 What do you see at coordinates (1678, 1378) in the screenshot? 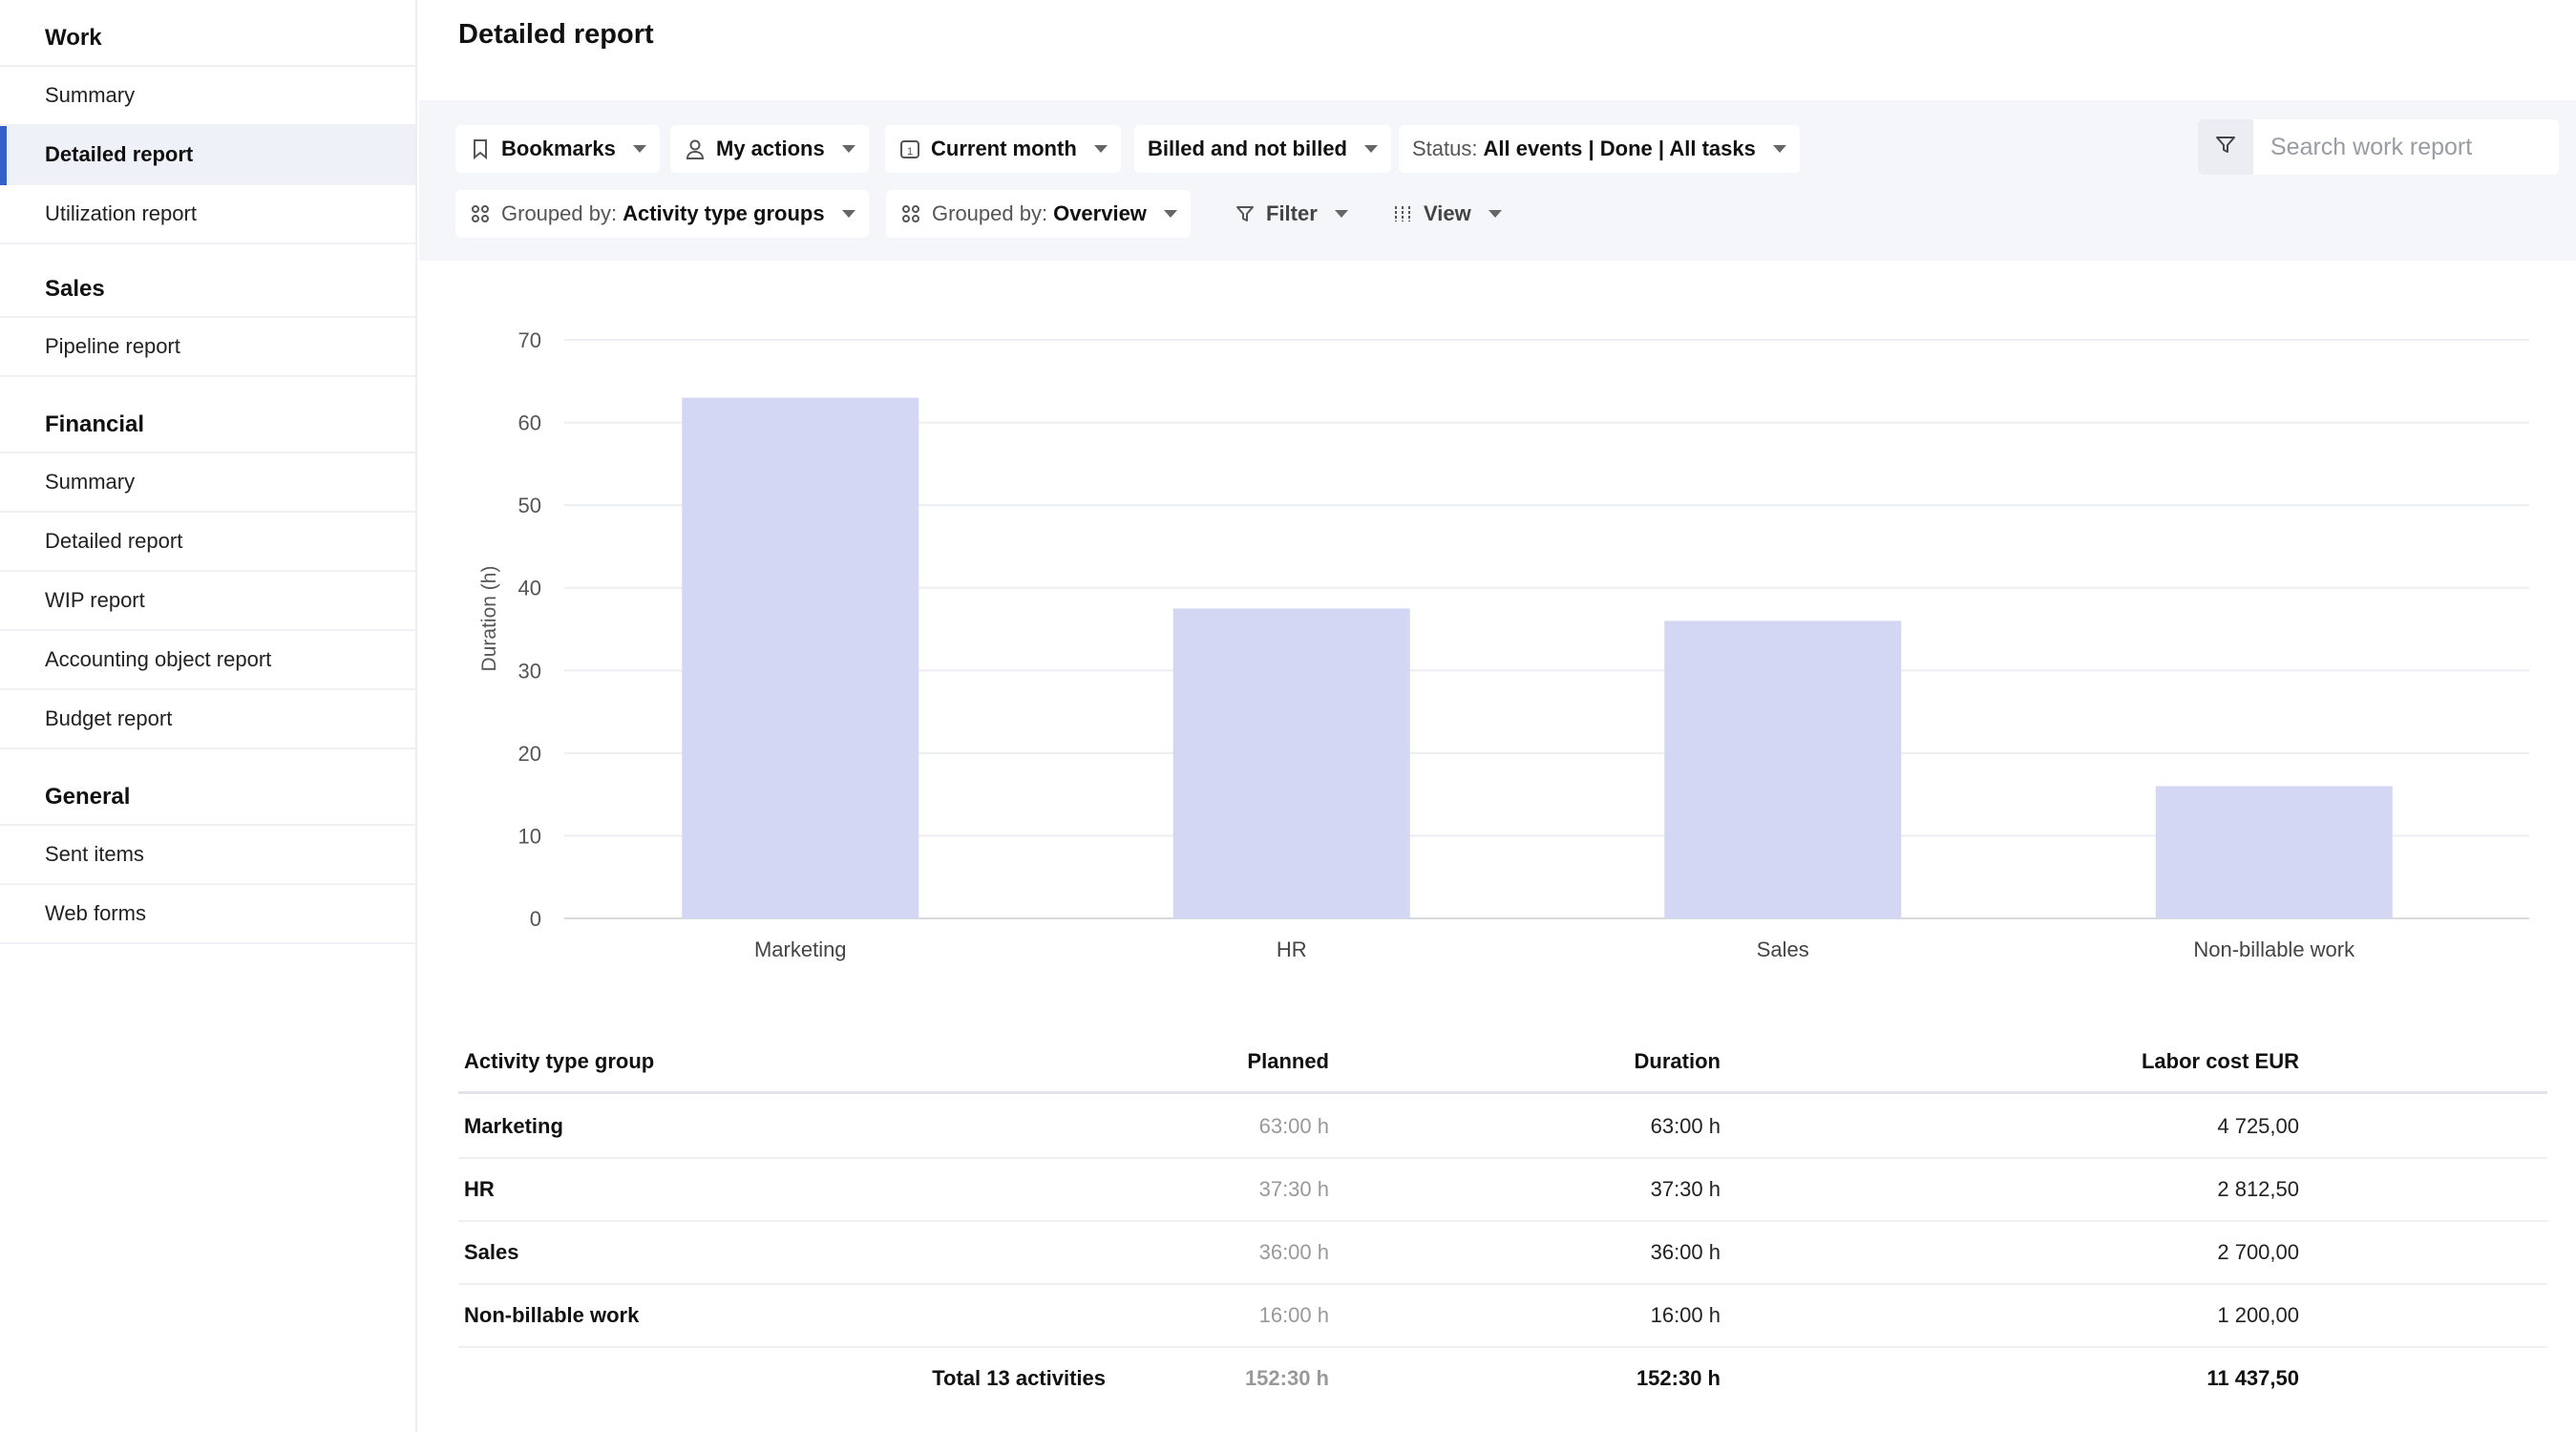
I see `total-duration: 152:30 h` at bounding box center [1678, 1378].